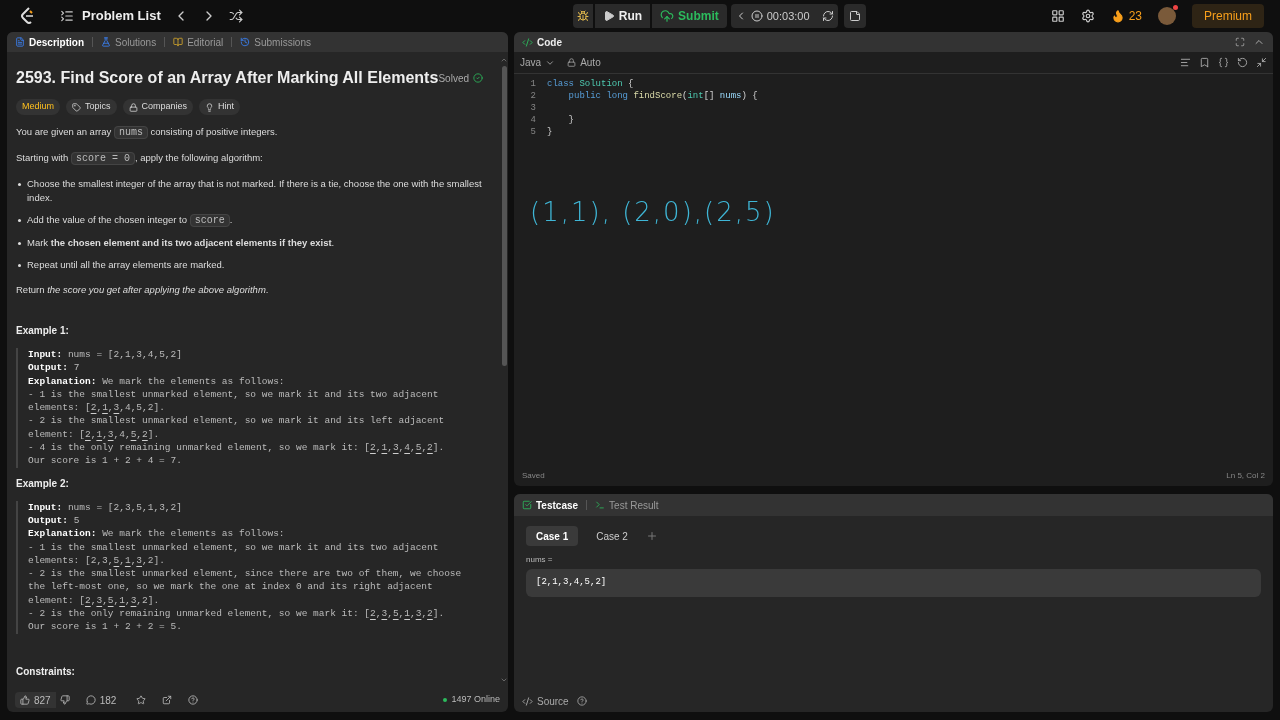 Image resolution: width=1280 pixels, height=720 pixels. Describe the element at coordinates (504, 216) in the screenshot. I see `scrollbar-thumb` at that location.